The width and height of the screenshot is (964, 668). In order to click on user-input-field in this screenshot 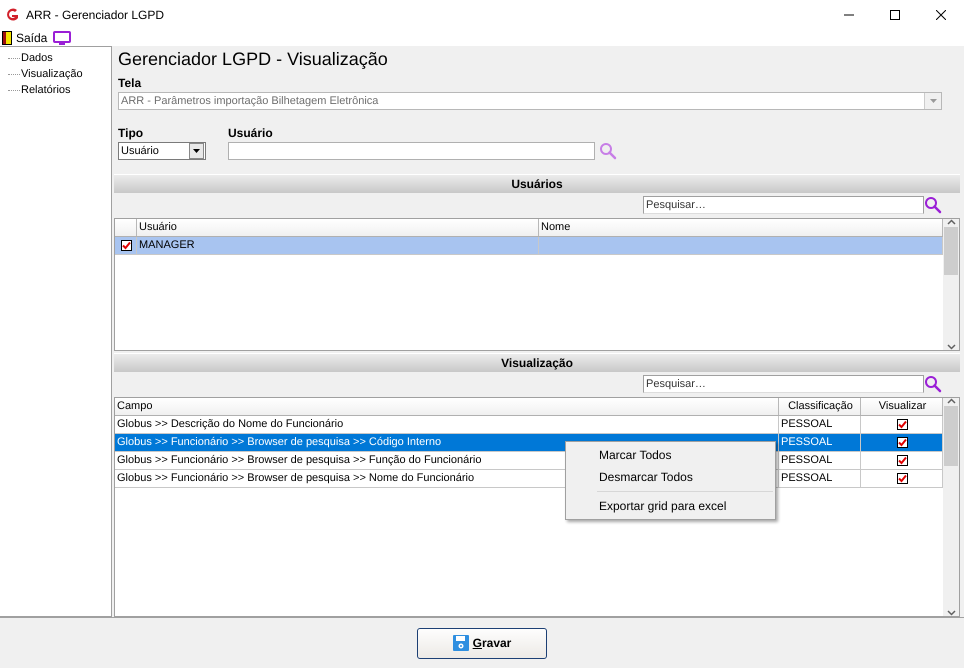, I will do `click(411, 151)`.